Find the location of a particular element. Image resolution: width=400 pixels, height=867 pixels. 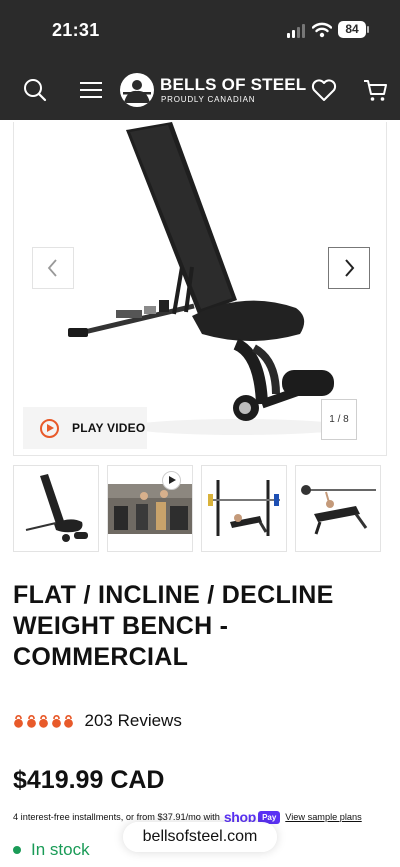

thumbnail-2-video is located at coordinates (150, 508).